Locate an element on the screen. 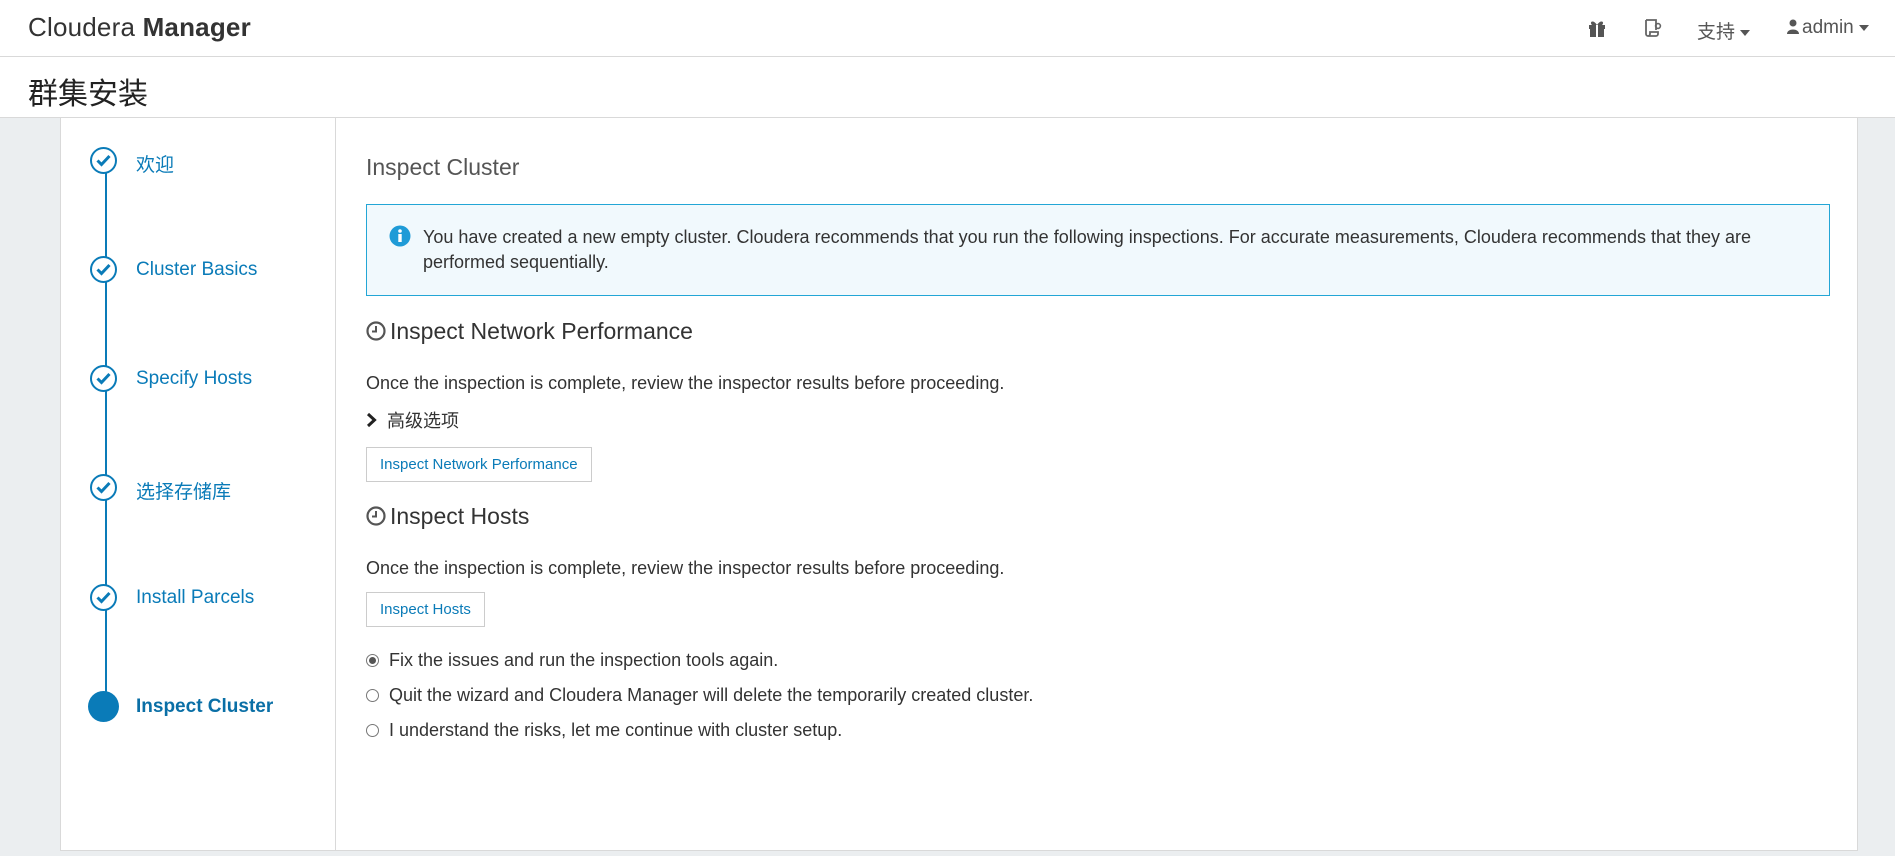  network-section-heading: Inspect Network Performance is located at coordinates (529, 331).